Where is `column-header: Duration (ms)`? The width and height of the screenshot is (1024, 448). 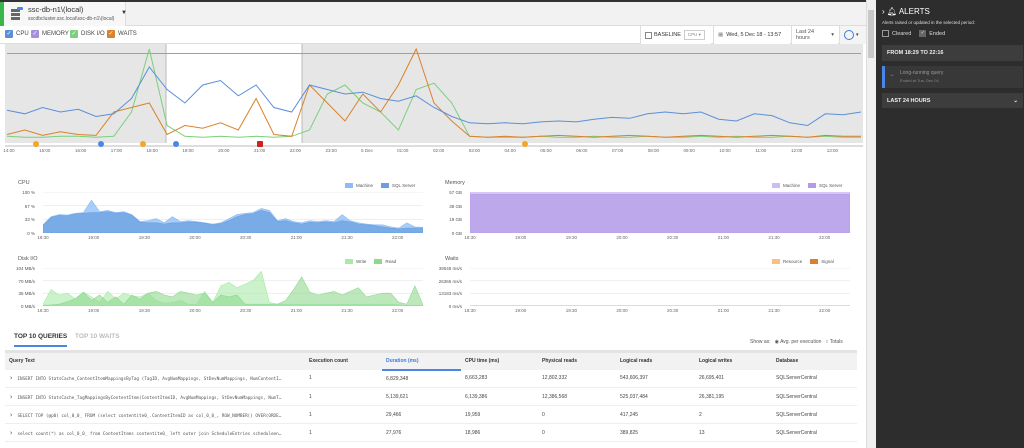
column-header: Duration (ms) is located at coordinates (421, 360).